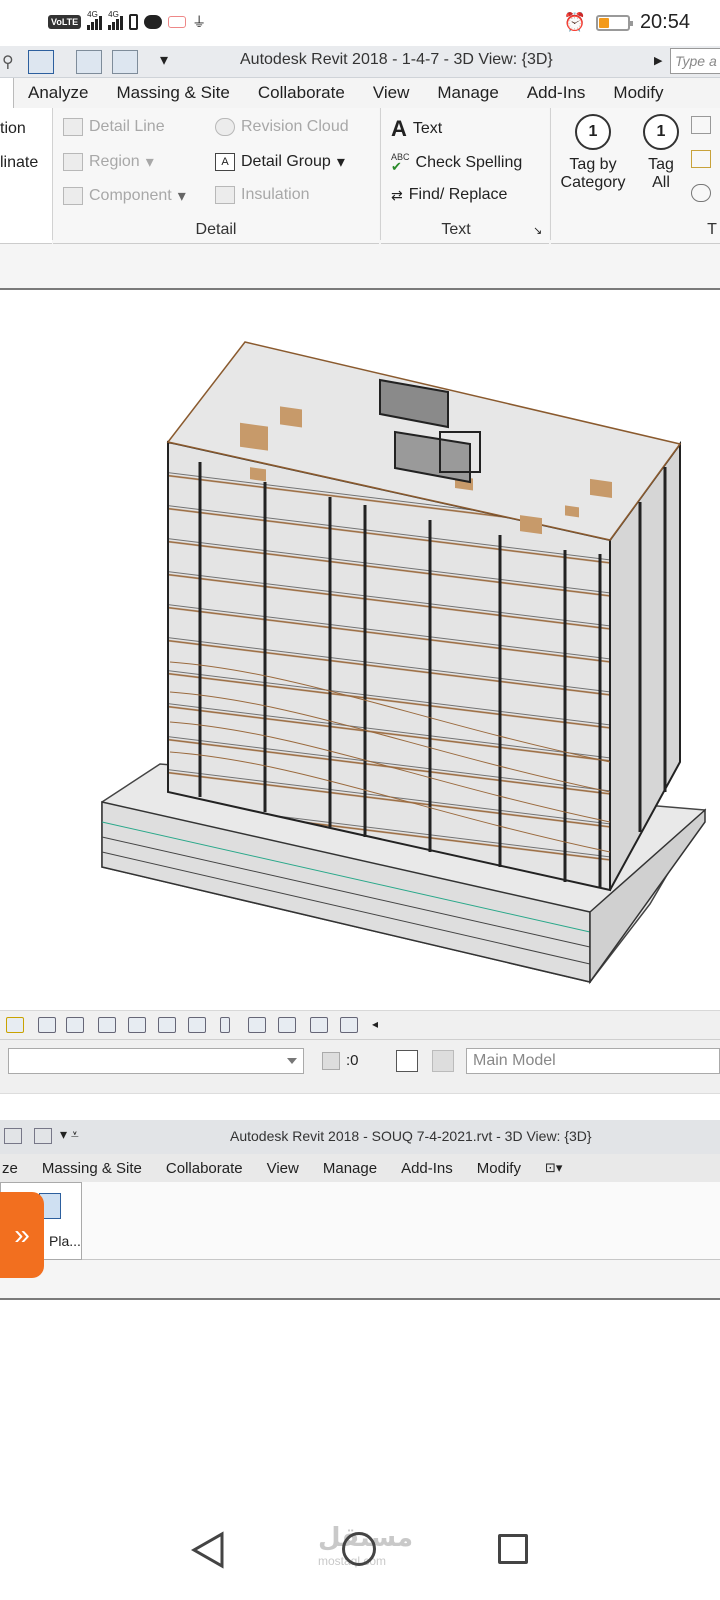 The image size is (720, 1600). What do you see at coordinates (553, 1168) in the screenshot?
I see `ribbon-toggle-icon: ⊡▾` at bounding box center [553, 1168].